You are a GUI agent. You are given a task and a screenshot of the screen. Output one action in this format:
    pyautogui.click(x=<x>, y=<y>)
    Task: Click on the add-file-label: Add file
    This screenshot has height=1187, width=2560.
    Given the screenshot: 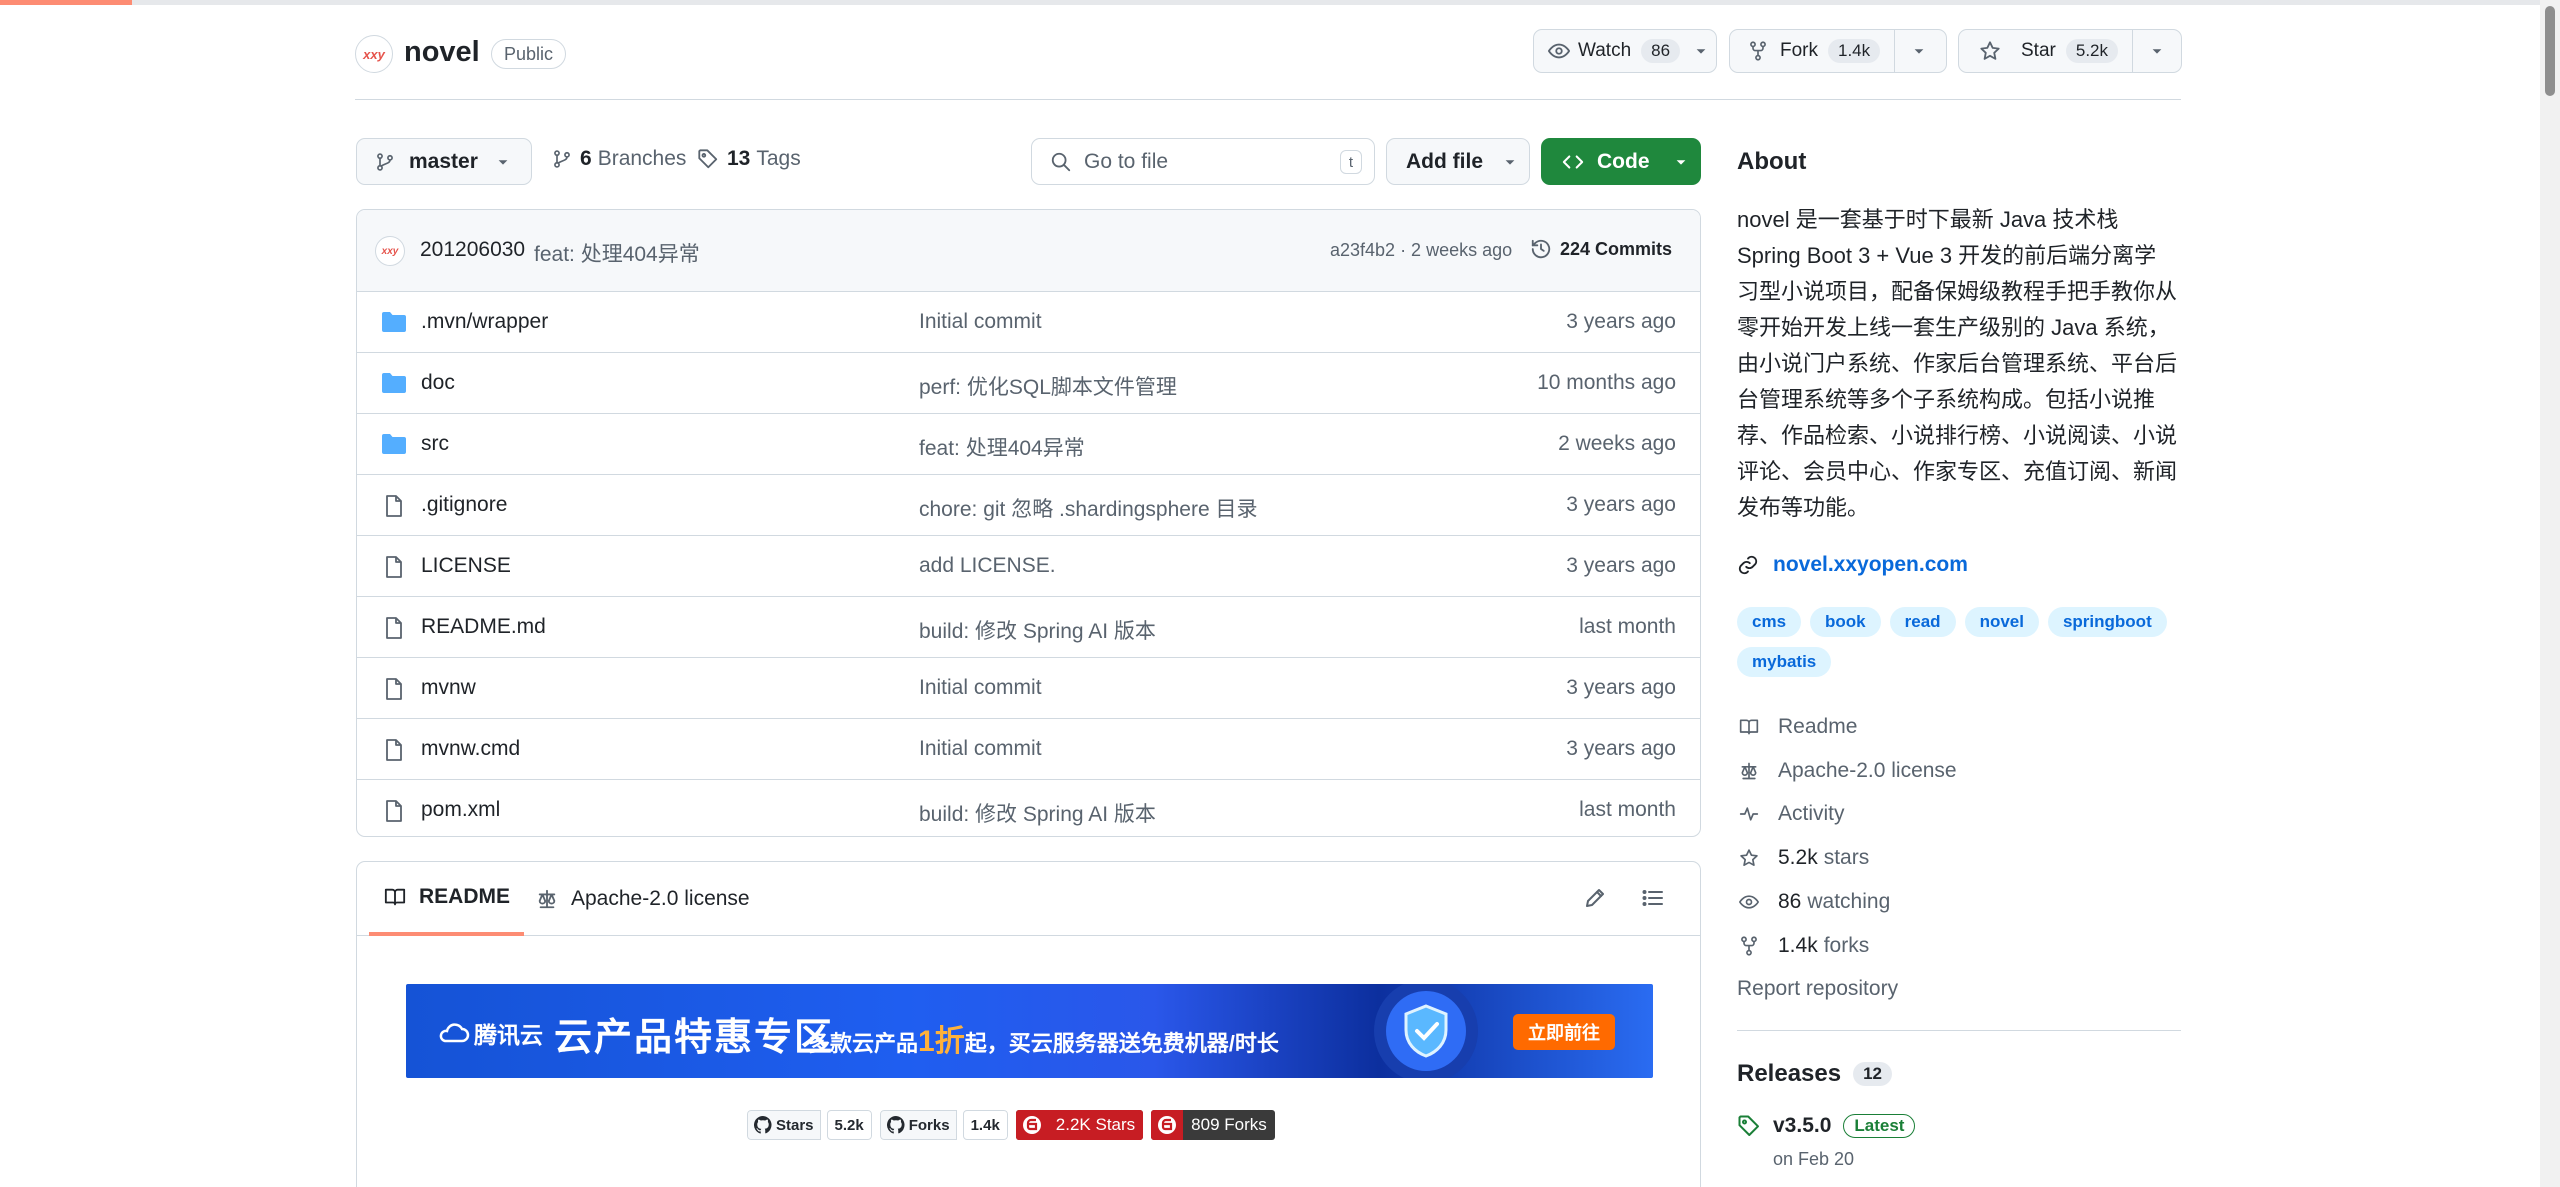 What is the action you would take?
    pyautogui.click(x=1444, y=161)
    